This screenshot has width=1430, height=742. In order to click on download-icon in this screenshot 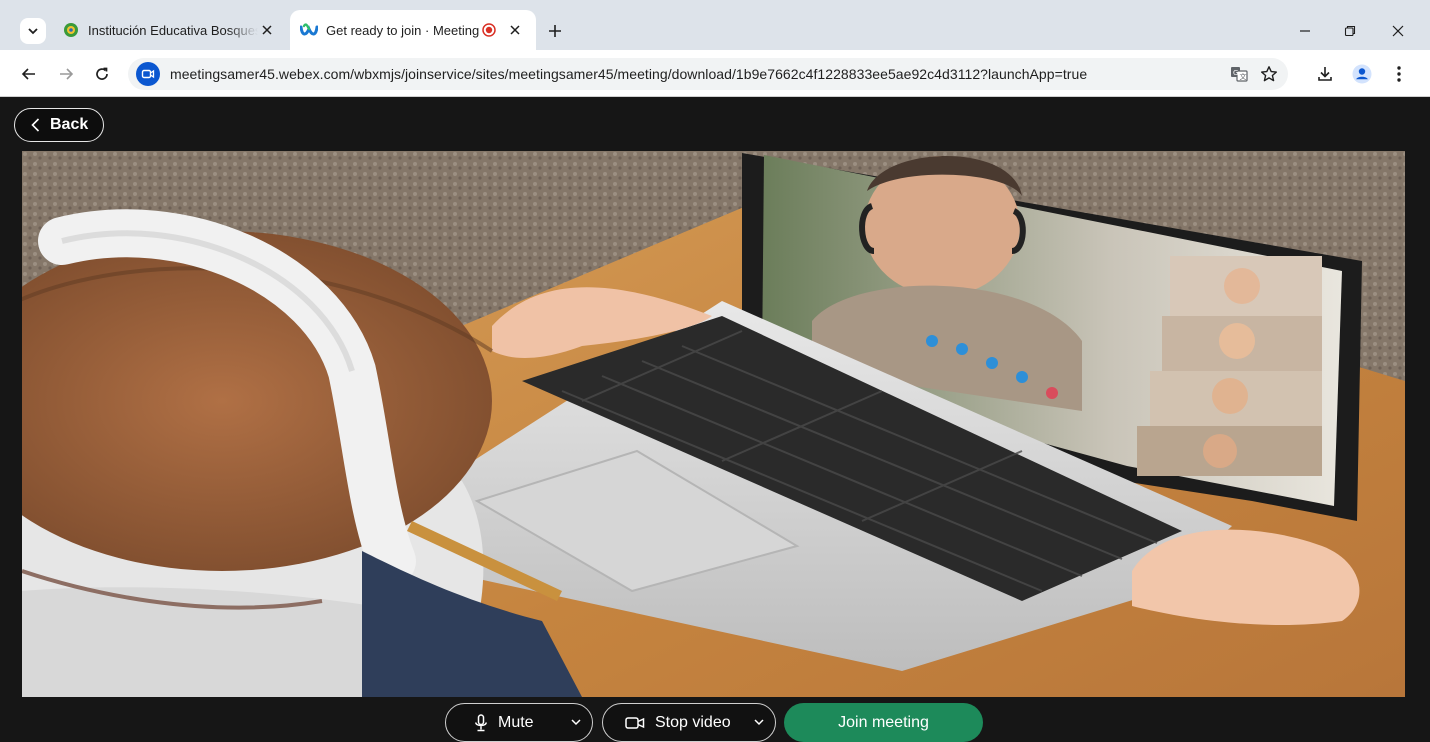, I will do `click(1325, 74)`.